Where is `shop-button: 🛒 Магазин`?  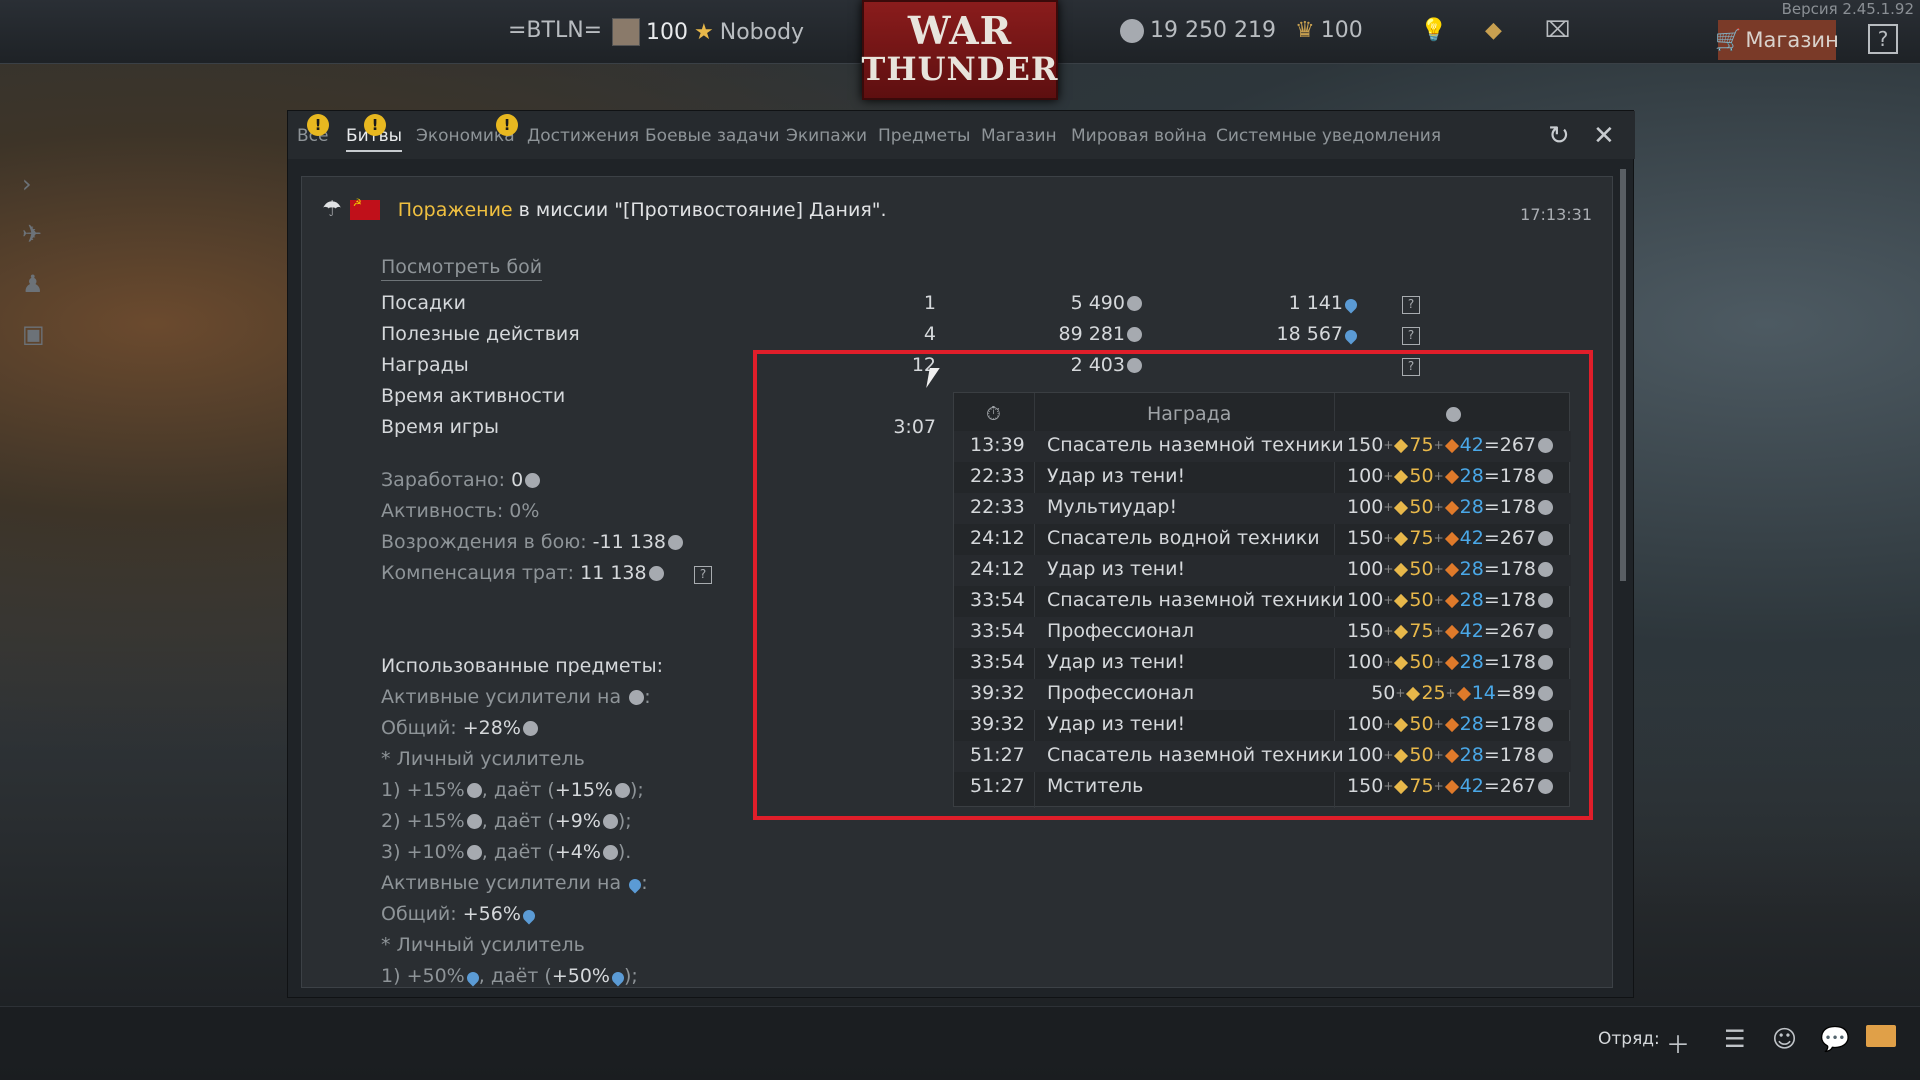
shop-button: 🛒 Магазин is located at coordinates (1777, 40).